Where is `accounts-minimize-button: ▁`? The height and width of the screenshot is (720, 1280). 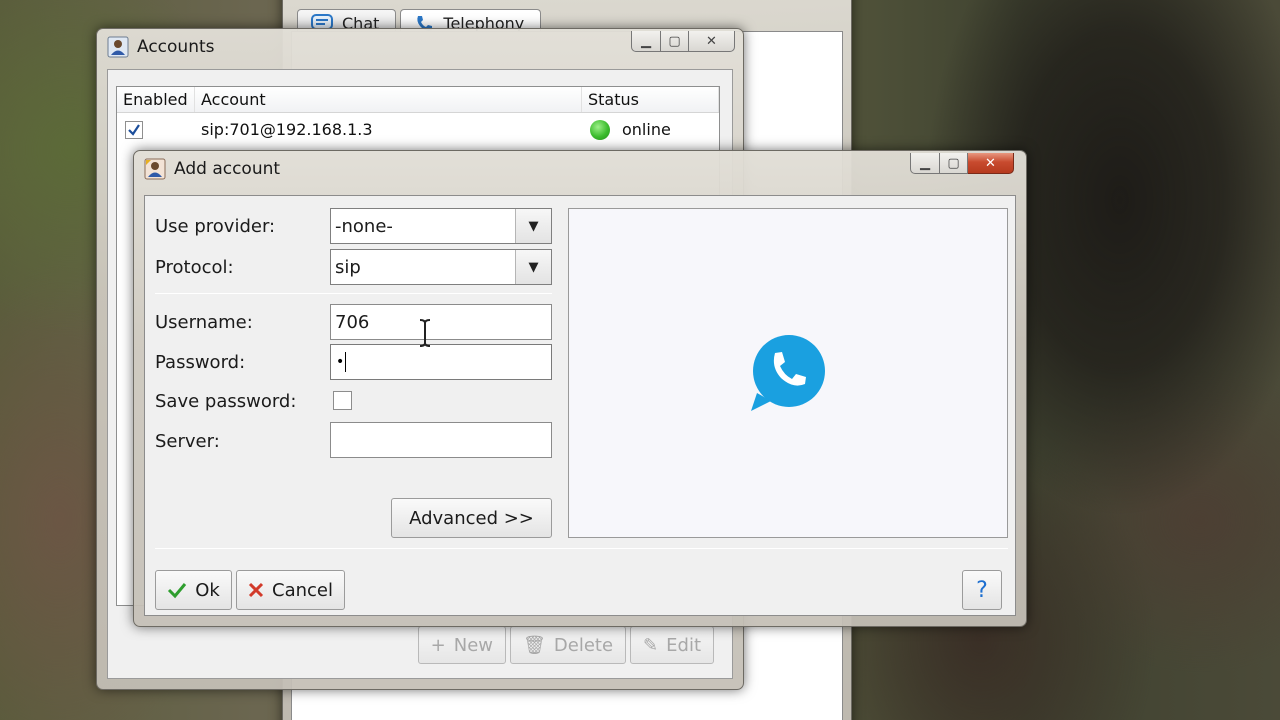 accounts-minimize-button: ▁ is located at coordinates (646, 41).